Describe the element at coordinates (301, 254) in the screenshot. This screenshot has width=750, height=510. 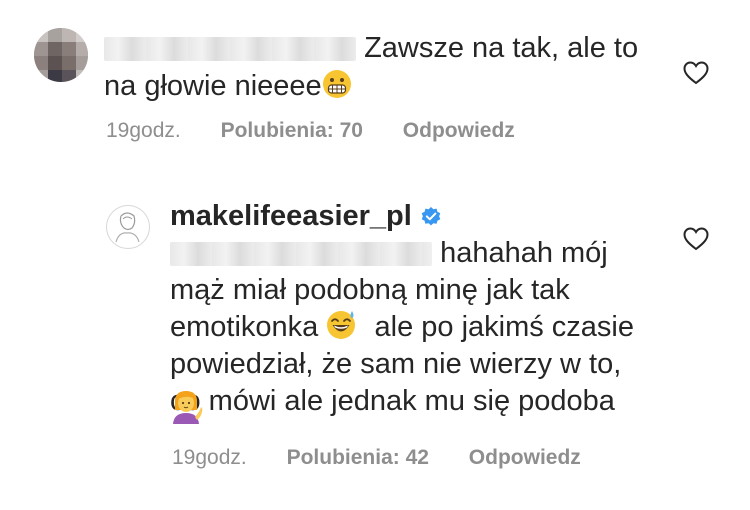
I see `blurred-mention` at that location.